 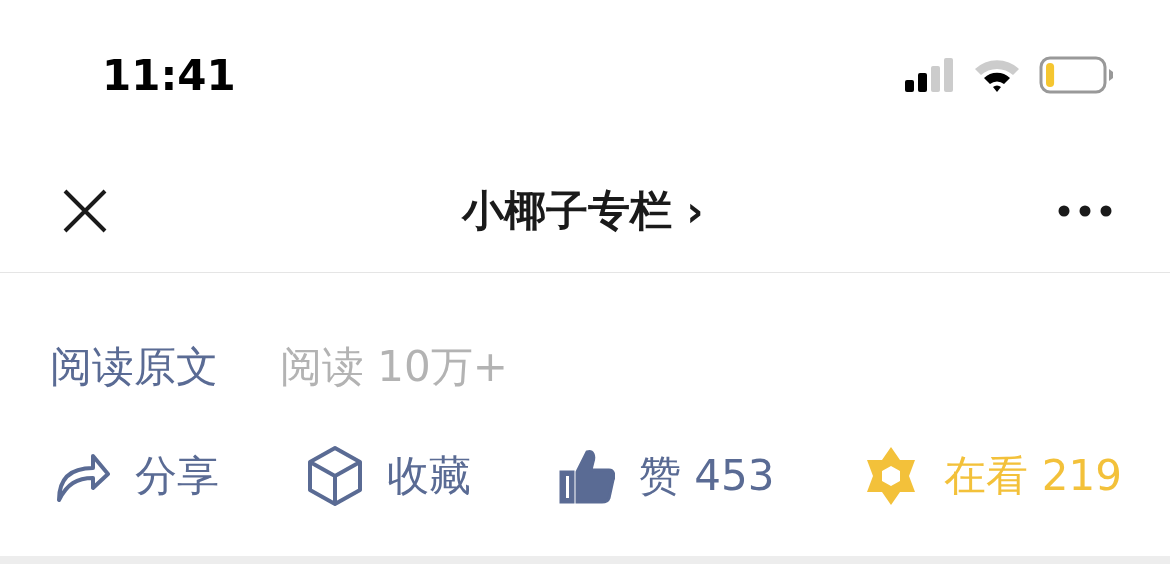 I want to click on read-count: 阅读 10万+, so click(x=394, y=367).